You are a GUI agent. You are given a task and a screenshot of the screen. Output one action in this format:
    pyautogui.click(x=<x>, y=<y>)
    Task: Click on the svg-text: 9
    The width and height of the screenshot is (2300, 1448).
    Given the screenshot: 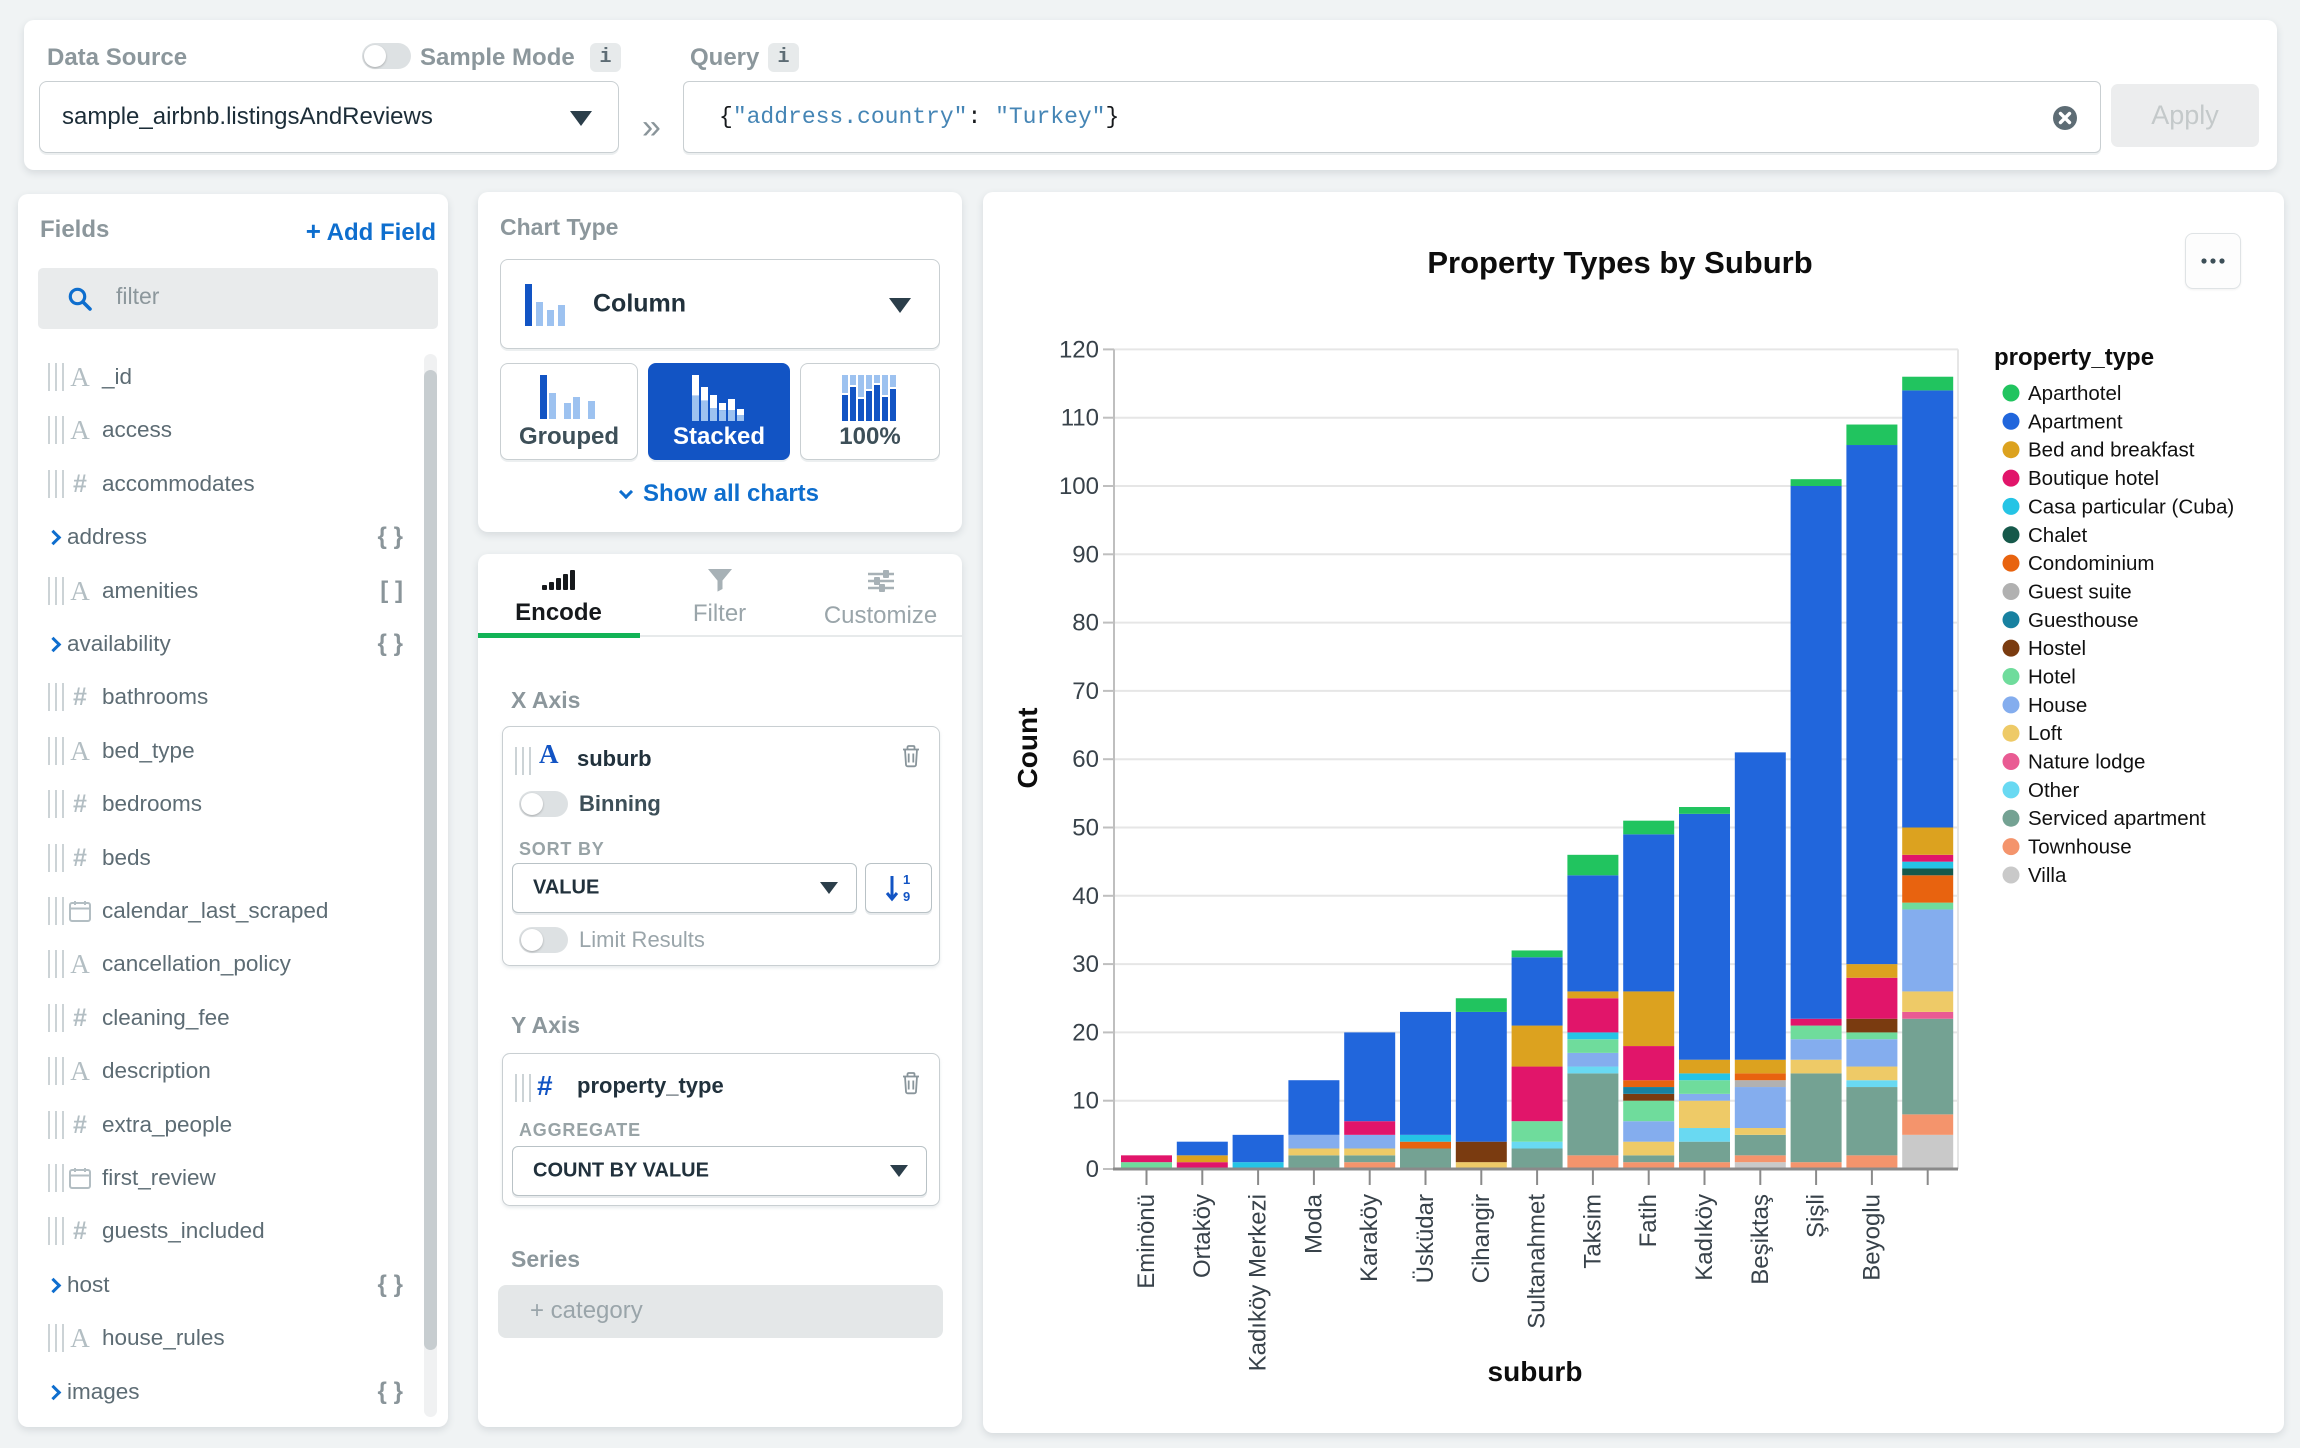 What is the action you would take?
    pyautogui.click(x=906, y=896)
    